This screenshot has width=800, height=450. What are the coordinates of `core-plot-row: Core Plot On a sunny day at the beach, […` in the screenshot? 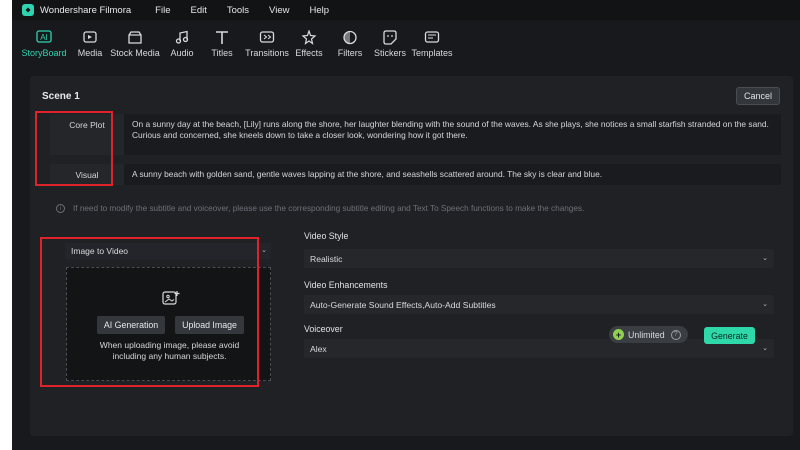 It's located at (415, 134).